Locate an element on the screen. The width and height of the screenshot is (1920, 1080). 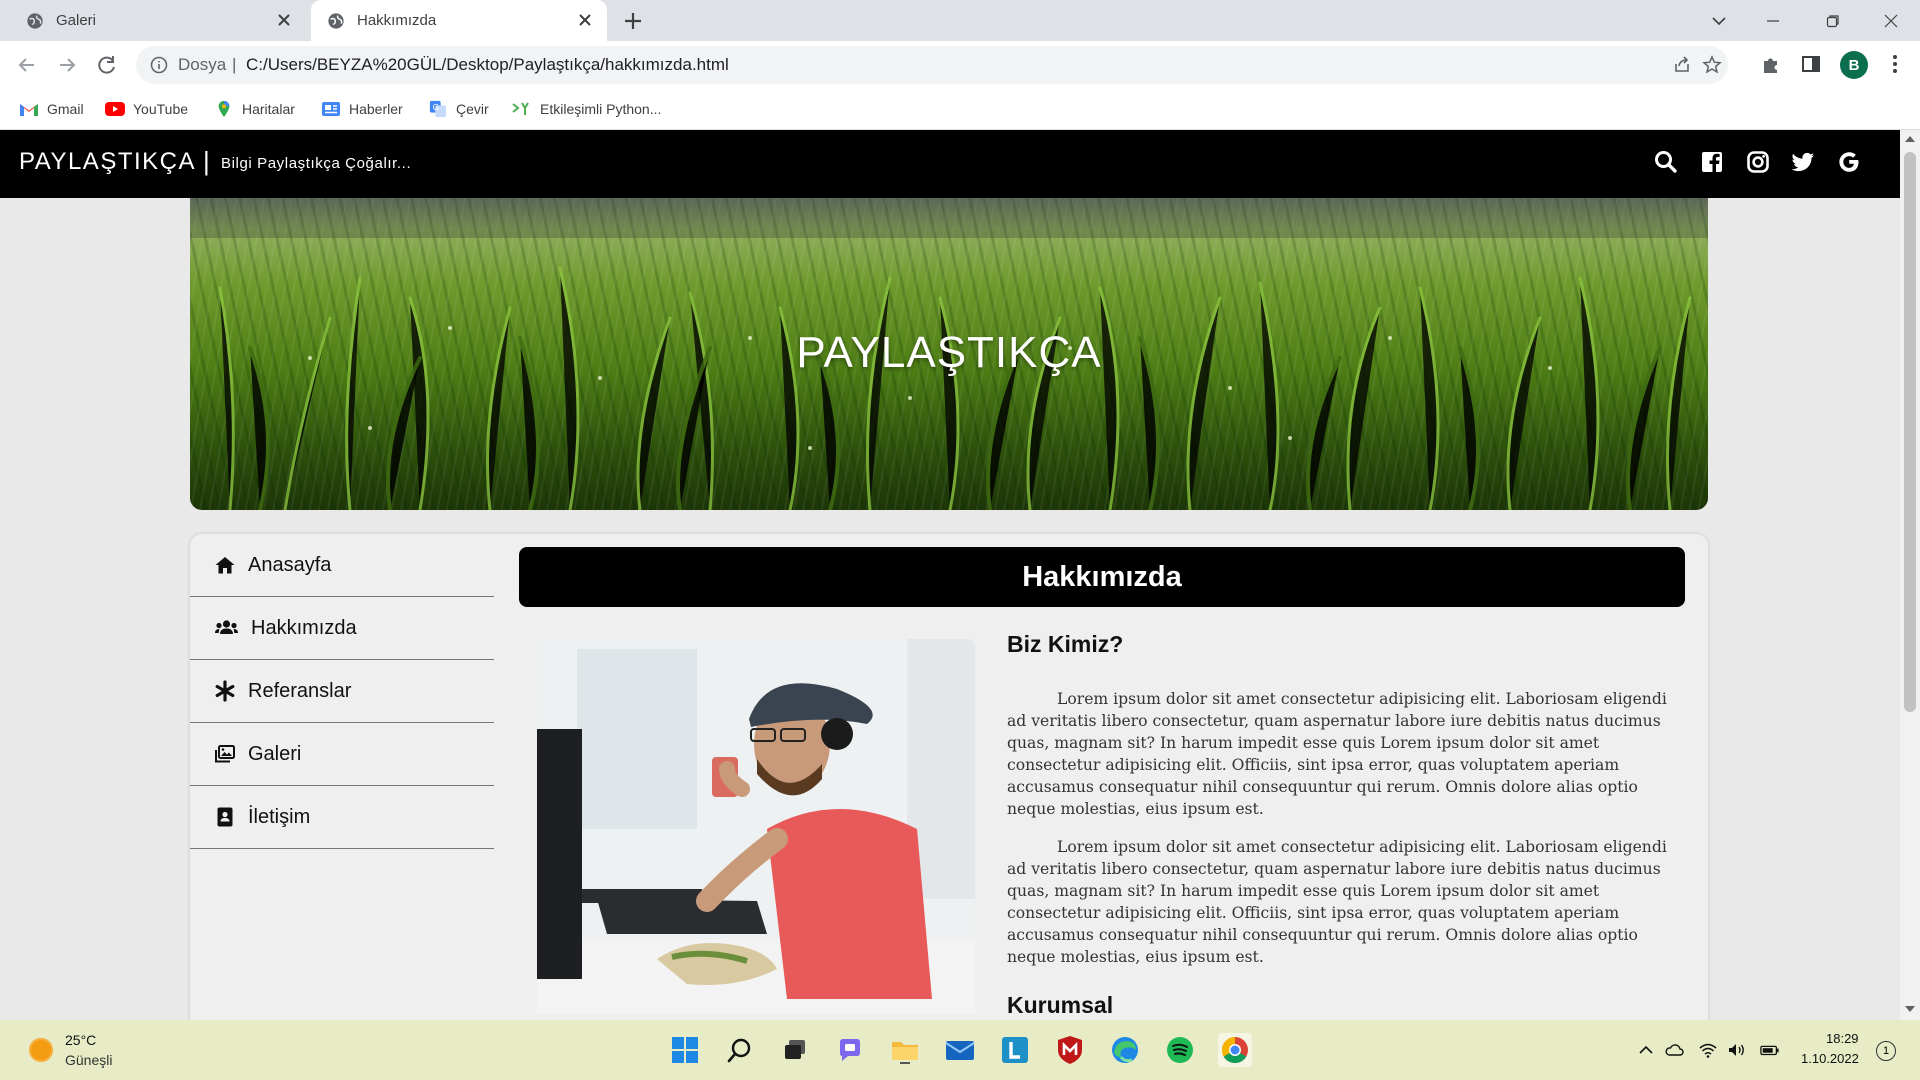
windows-taskbar: 25°C Güneşli 18:29 1.10.2022 1 is located at coordinates (960, 1050).